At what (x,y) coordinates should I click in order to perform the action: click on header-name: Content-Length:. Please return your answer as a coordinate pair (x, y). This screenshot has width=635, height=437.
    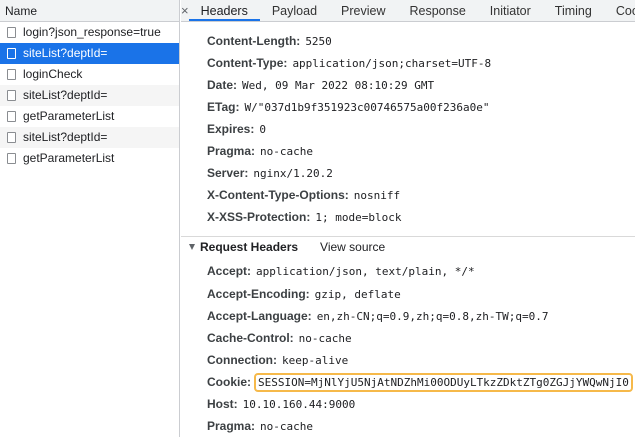
    Looking at the image, I should click on (254, 41).